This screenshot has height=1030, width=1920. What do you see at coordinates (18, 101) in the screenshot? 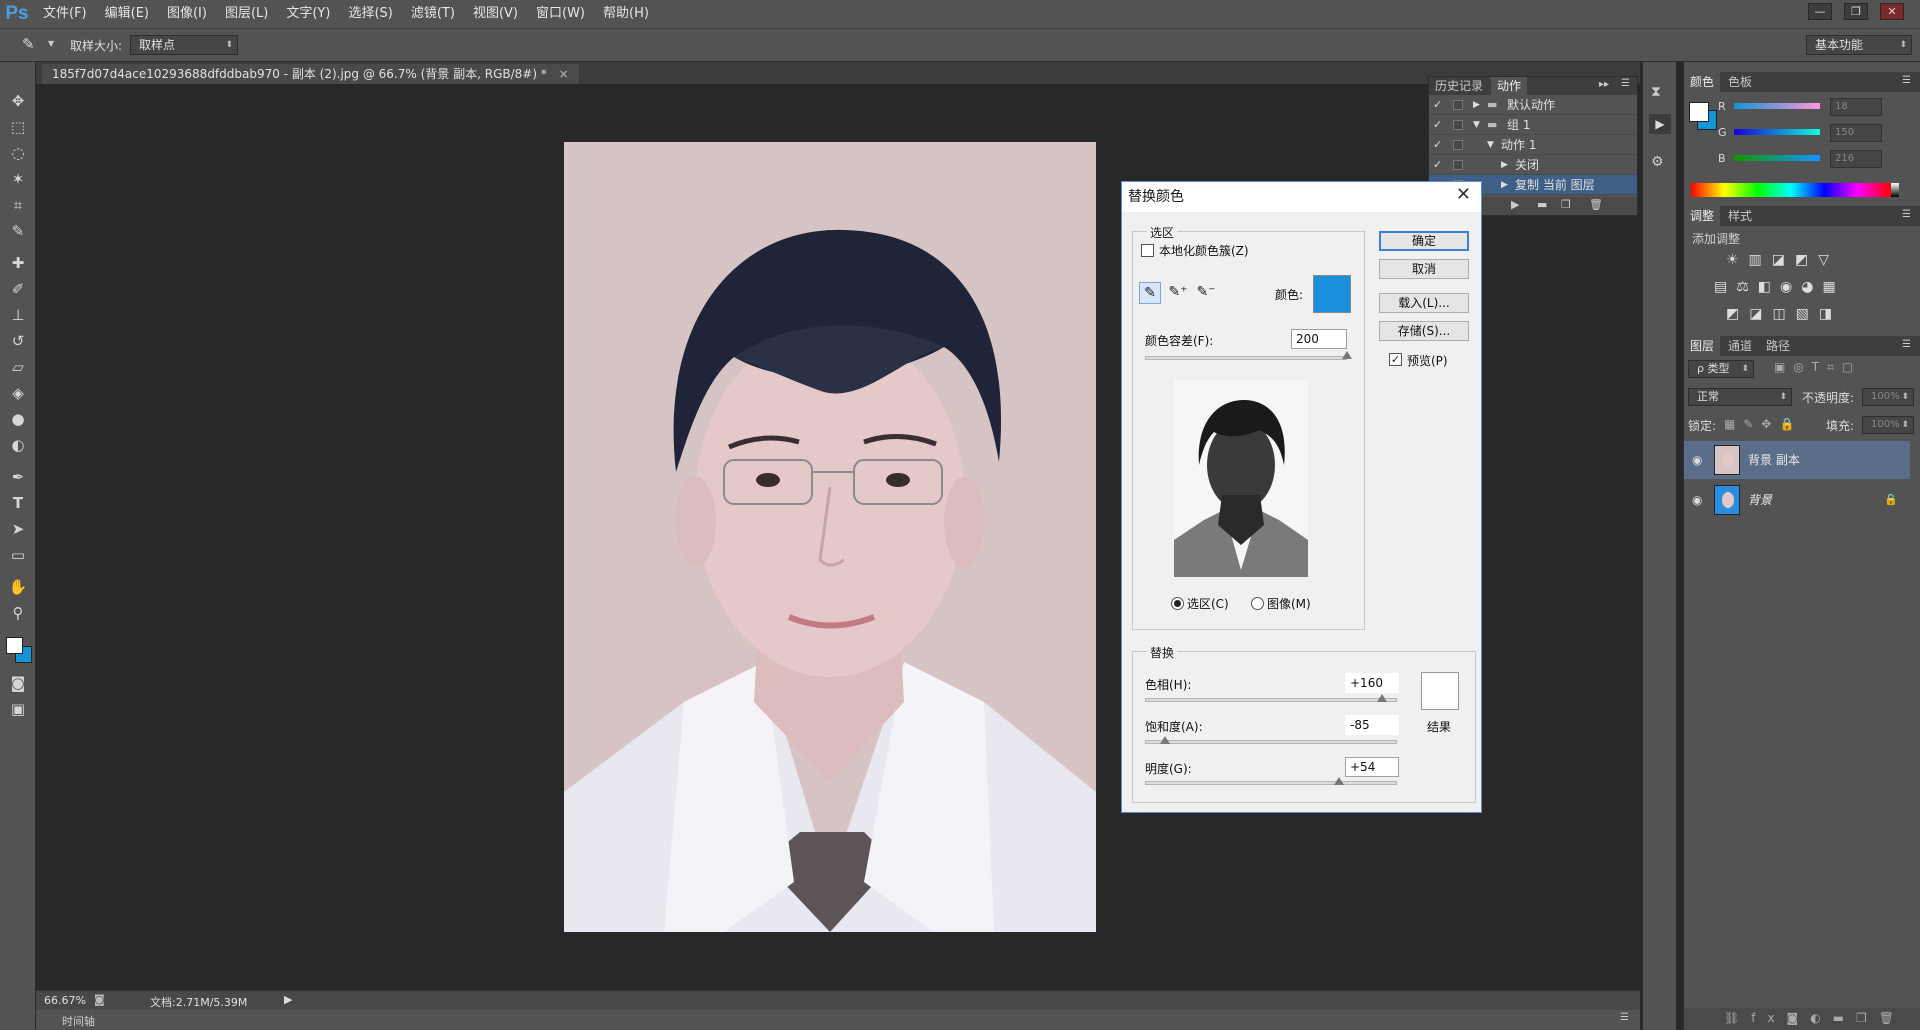
I see `move-tool-icon: ✥` at bounding box center [18, 101].